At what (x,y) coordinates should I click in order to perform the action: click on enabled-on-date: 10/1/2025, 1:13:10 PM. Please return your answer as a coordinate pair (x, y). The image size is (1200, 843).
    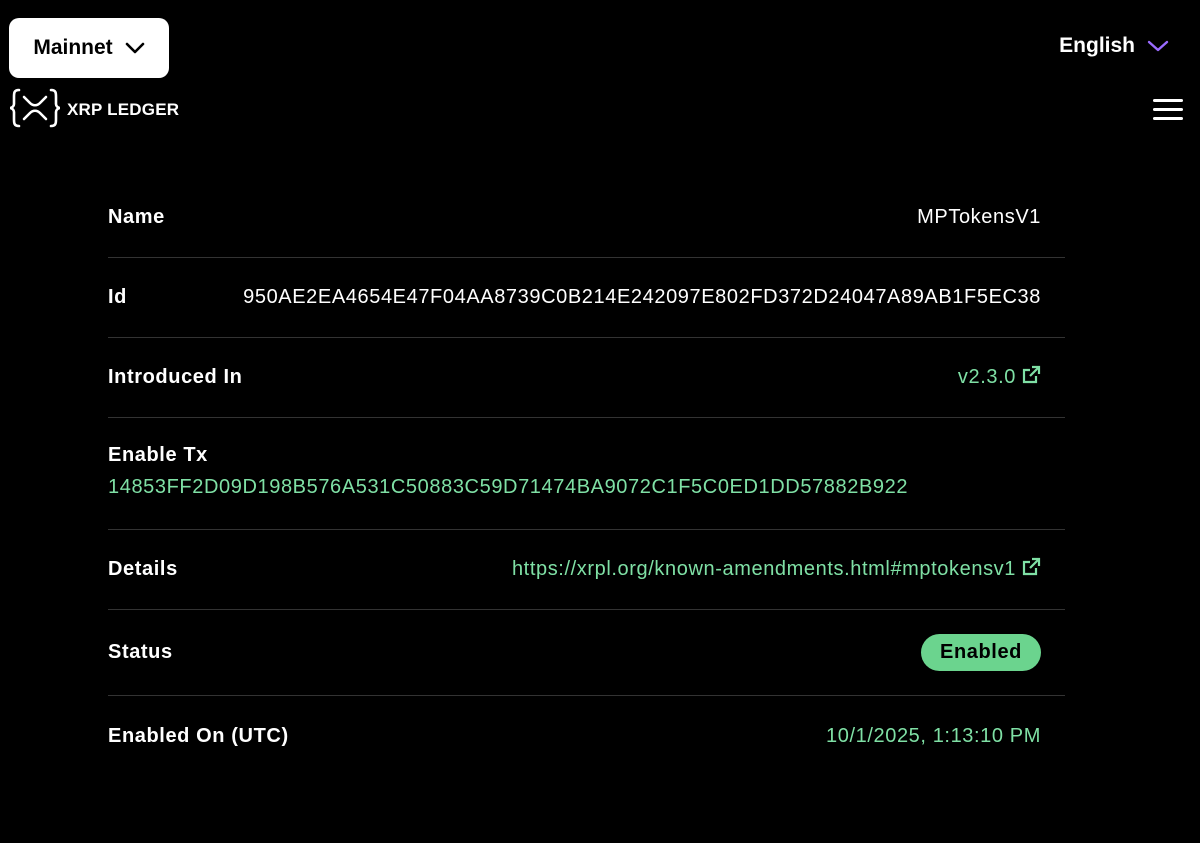
    Looking at the image, I should click on (933, 735).